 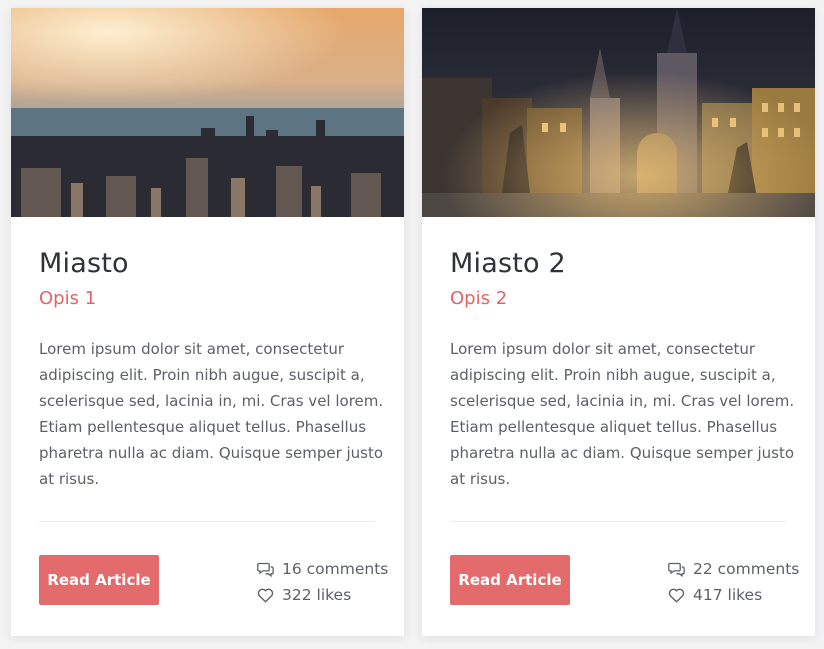 What do you see at coordinates (84, 263) in the screenshot?
I see `card-title: Miasto` at bounding box center [84, 263].